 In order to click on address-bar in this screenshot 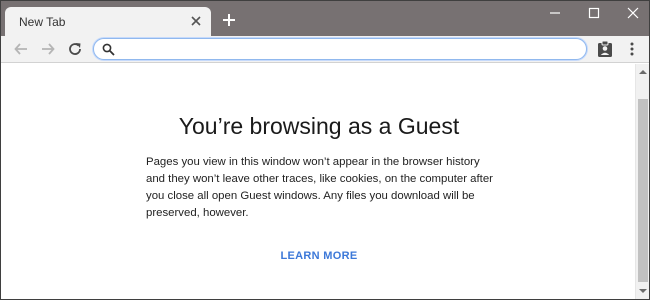, I will do `click(340, 49)`.